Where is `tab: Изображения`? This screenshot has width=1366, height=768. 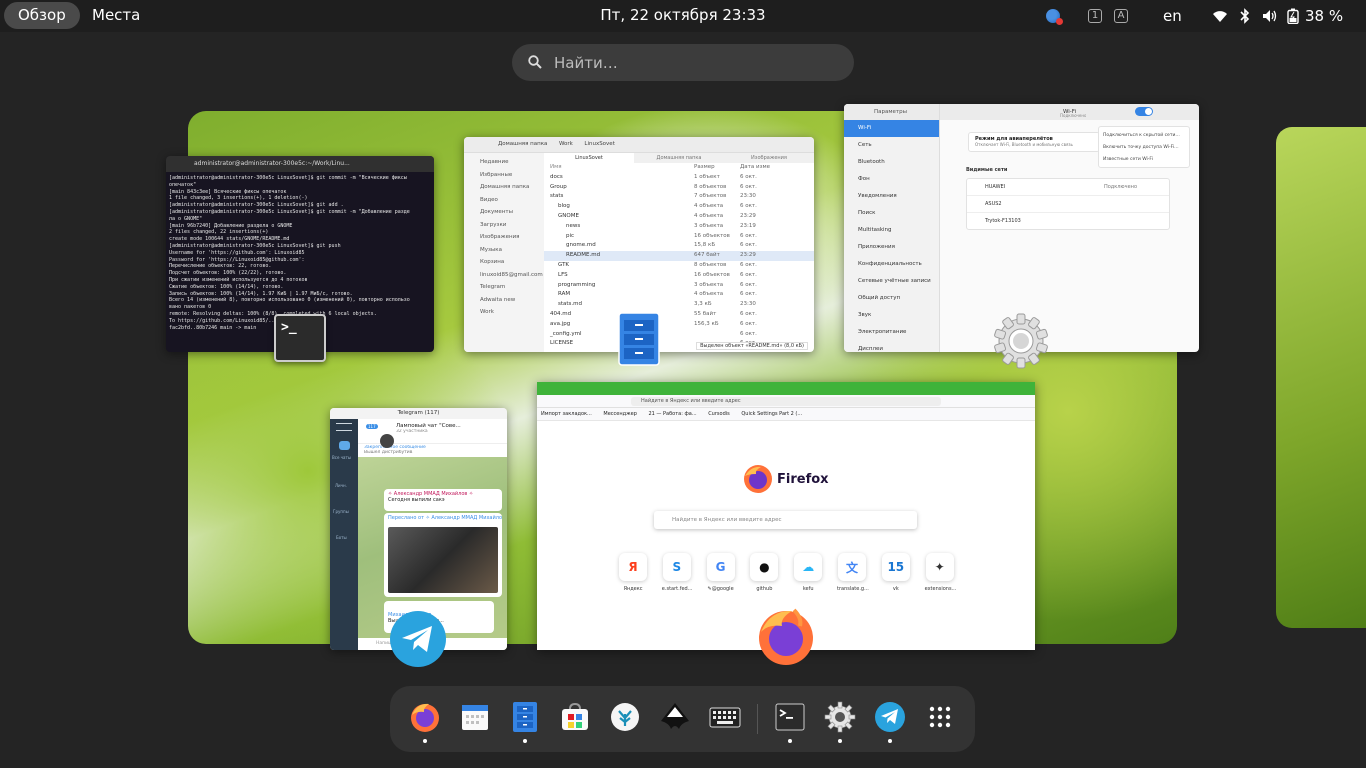 tab: Изображения is located at coordinates (769, 158).